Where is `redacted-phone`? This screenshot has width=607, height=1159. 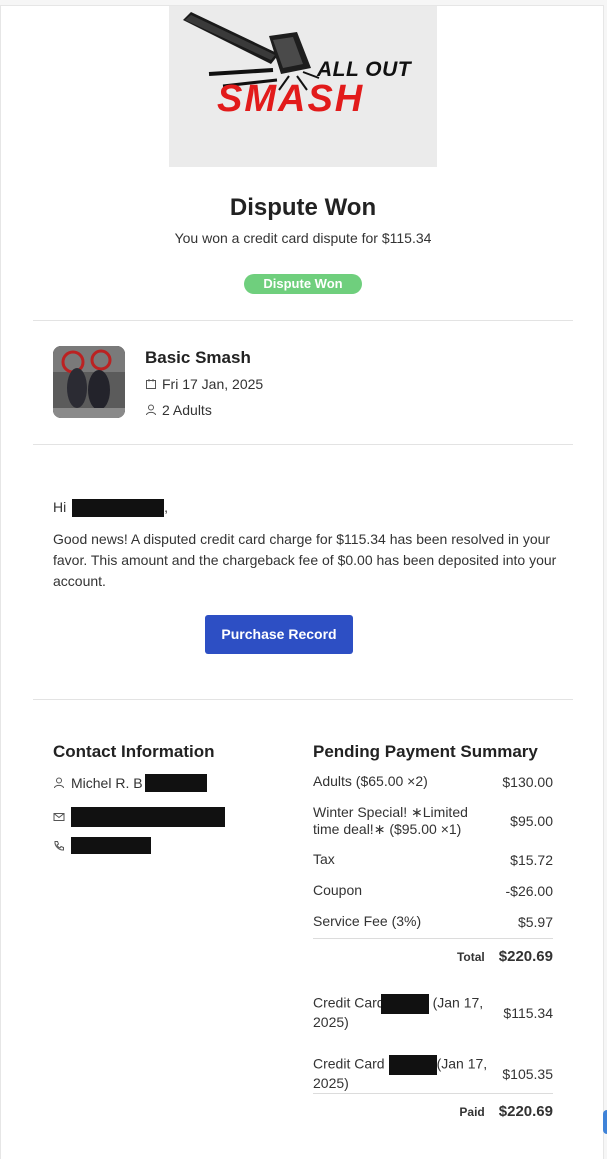
redacted-phone is located at coordinates (111, 845).